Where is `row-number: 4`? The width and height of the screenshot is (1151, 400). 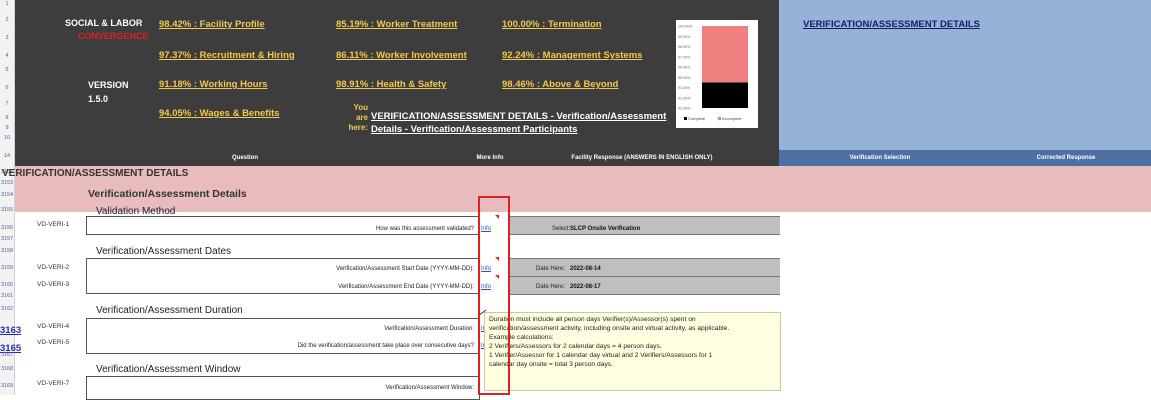 row-number: 4 is located at coordinates (7, 56).